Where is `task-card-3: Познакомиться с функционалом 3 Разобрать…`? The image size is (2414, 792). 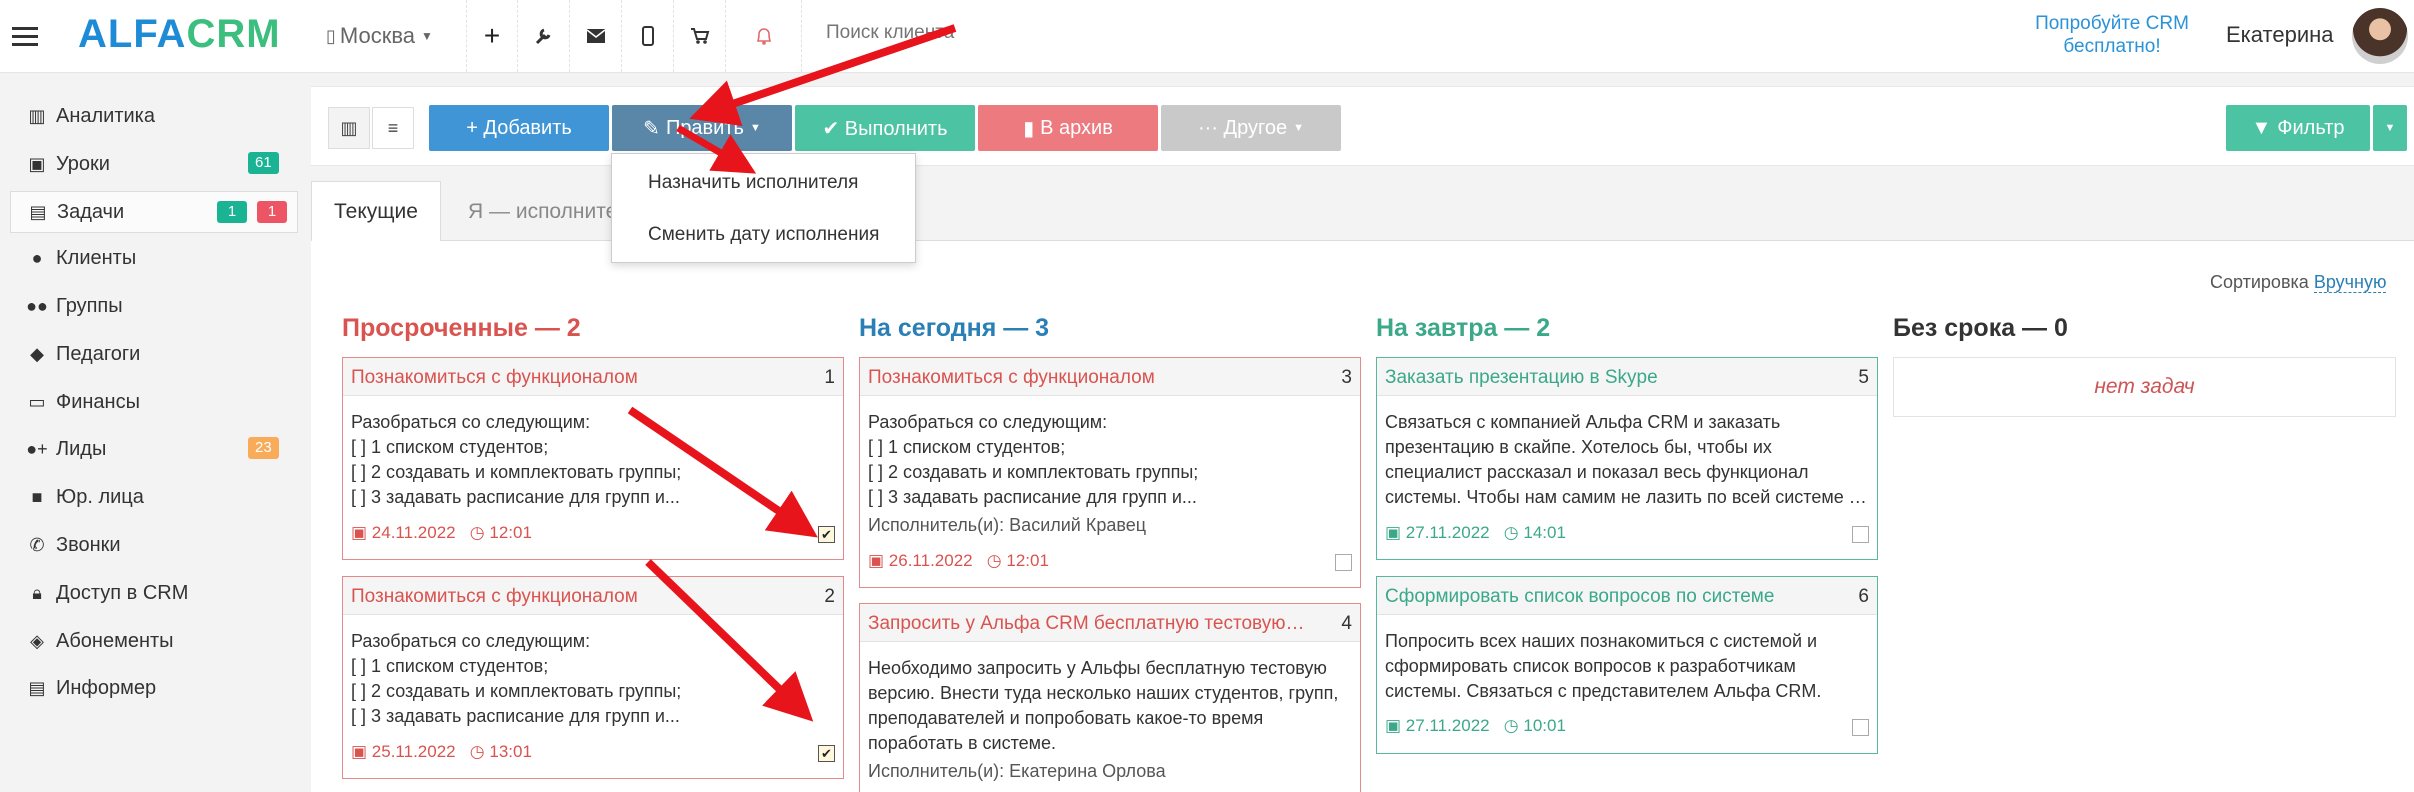
task-card-3: Познакомиться с функционалом 3 Разобрать… is located at coordinates (1110, 472).